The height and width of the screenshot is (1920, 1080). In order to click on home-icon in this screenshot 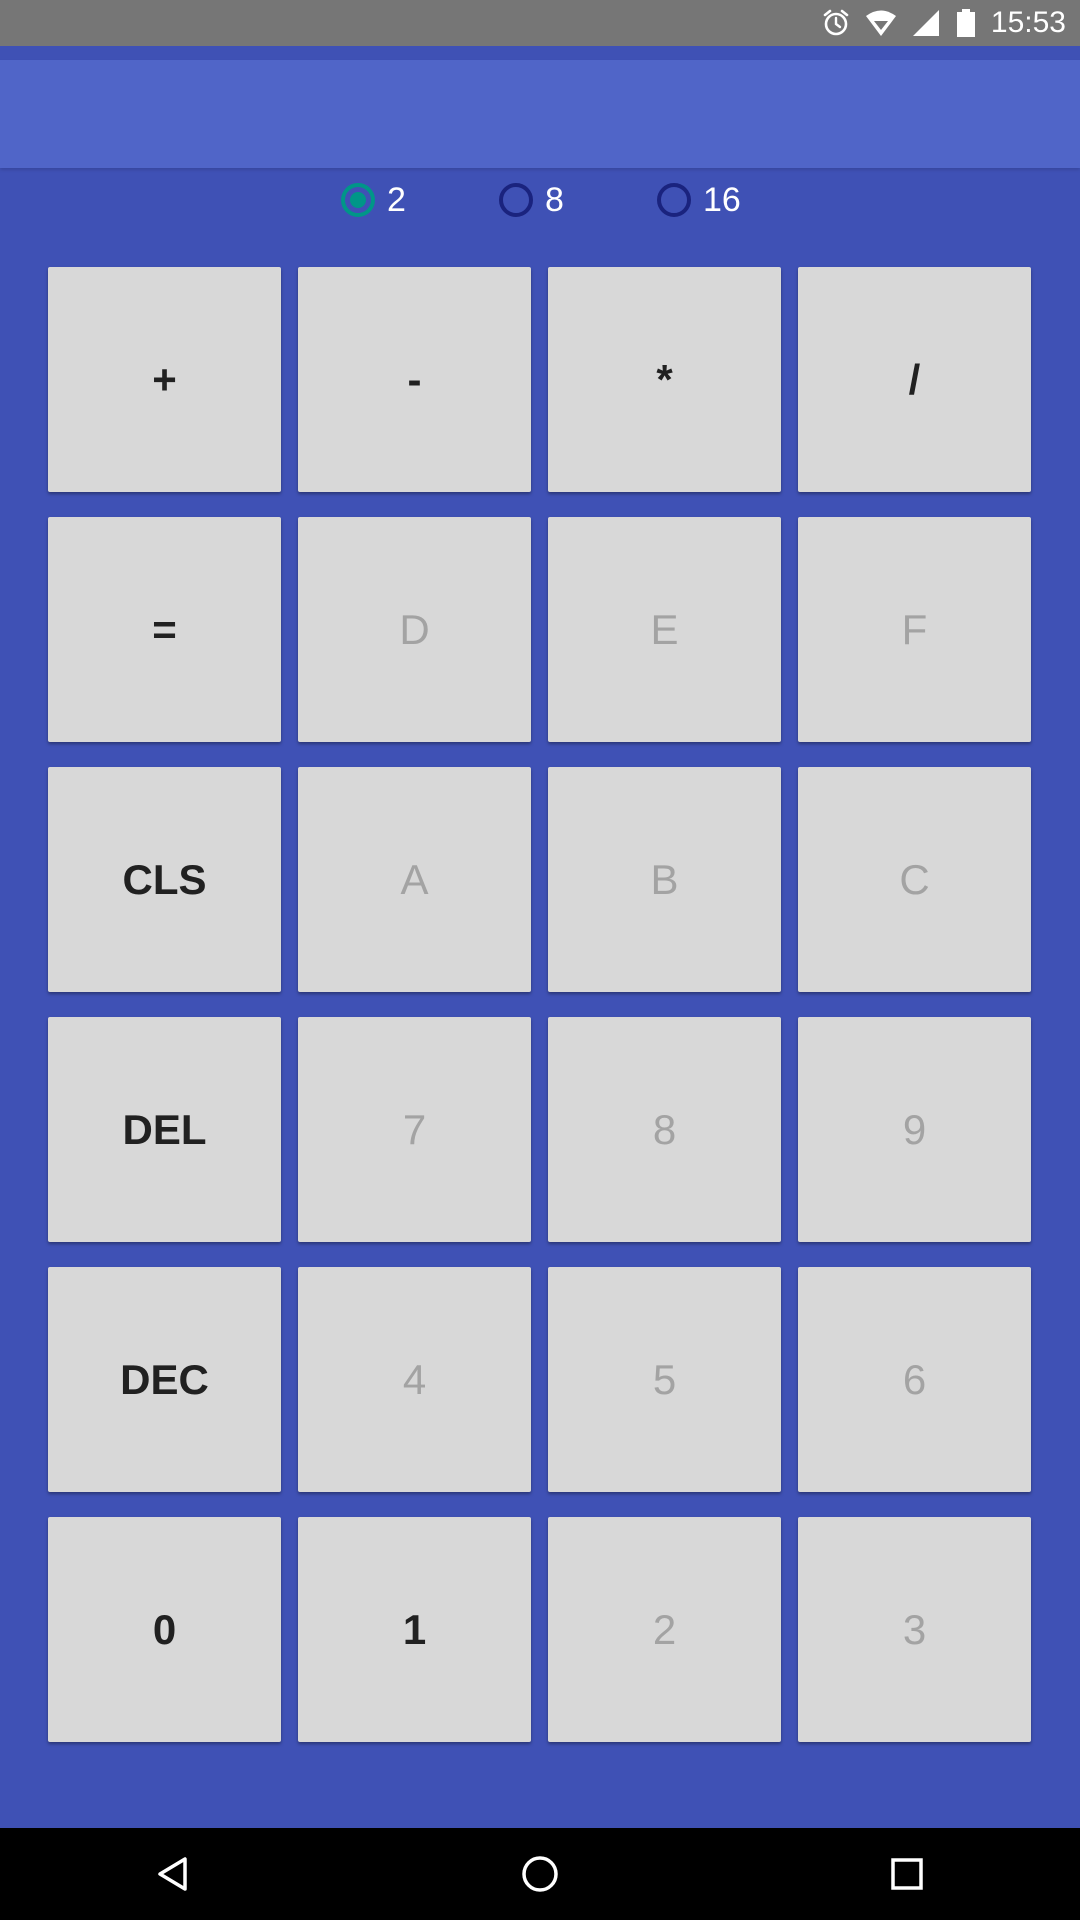, I will do `click(540, 1874)`.